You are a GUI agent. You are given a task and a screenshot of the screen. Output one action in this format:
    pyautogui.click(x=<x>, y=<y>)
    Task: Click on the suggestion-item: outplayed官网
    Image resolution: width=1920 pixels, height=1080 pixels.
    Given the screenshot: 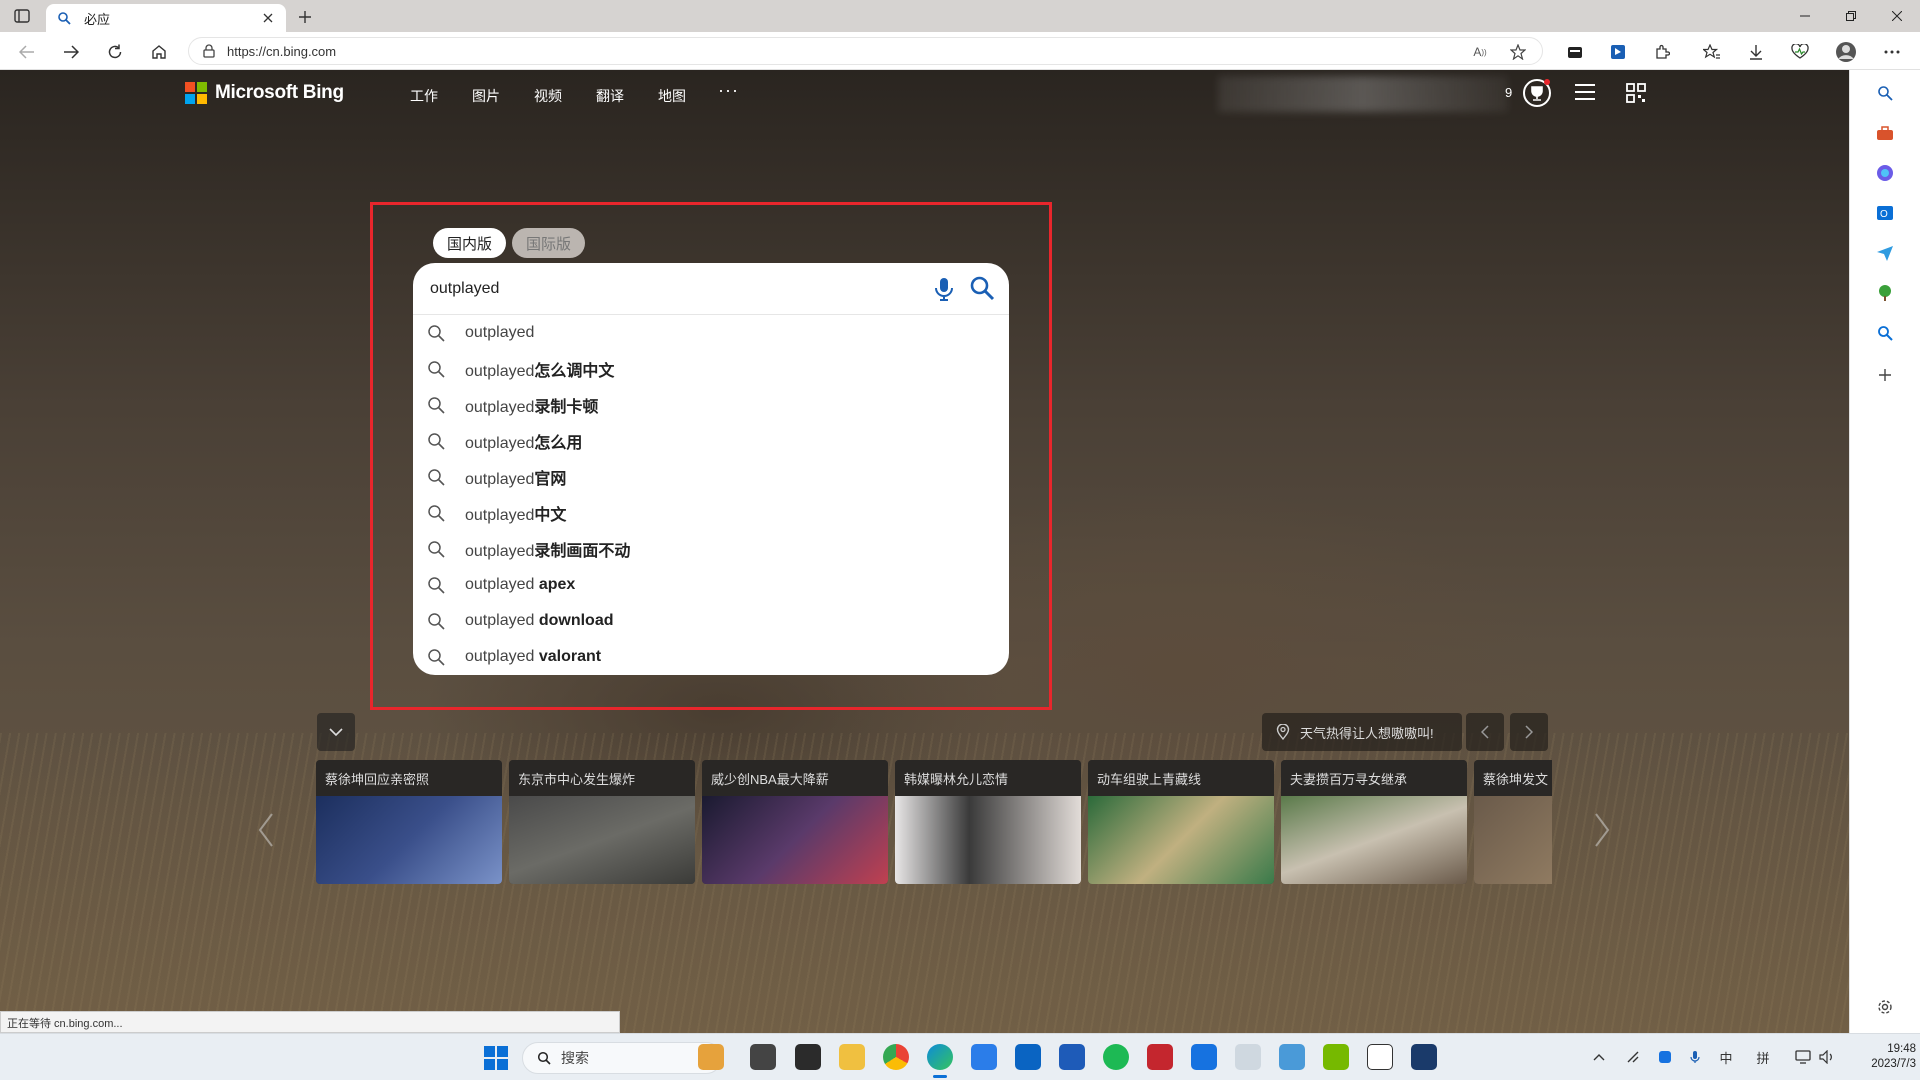 What is the action you would take?
    pyautogui.click(x=711, y=477)
    